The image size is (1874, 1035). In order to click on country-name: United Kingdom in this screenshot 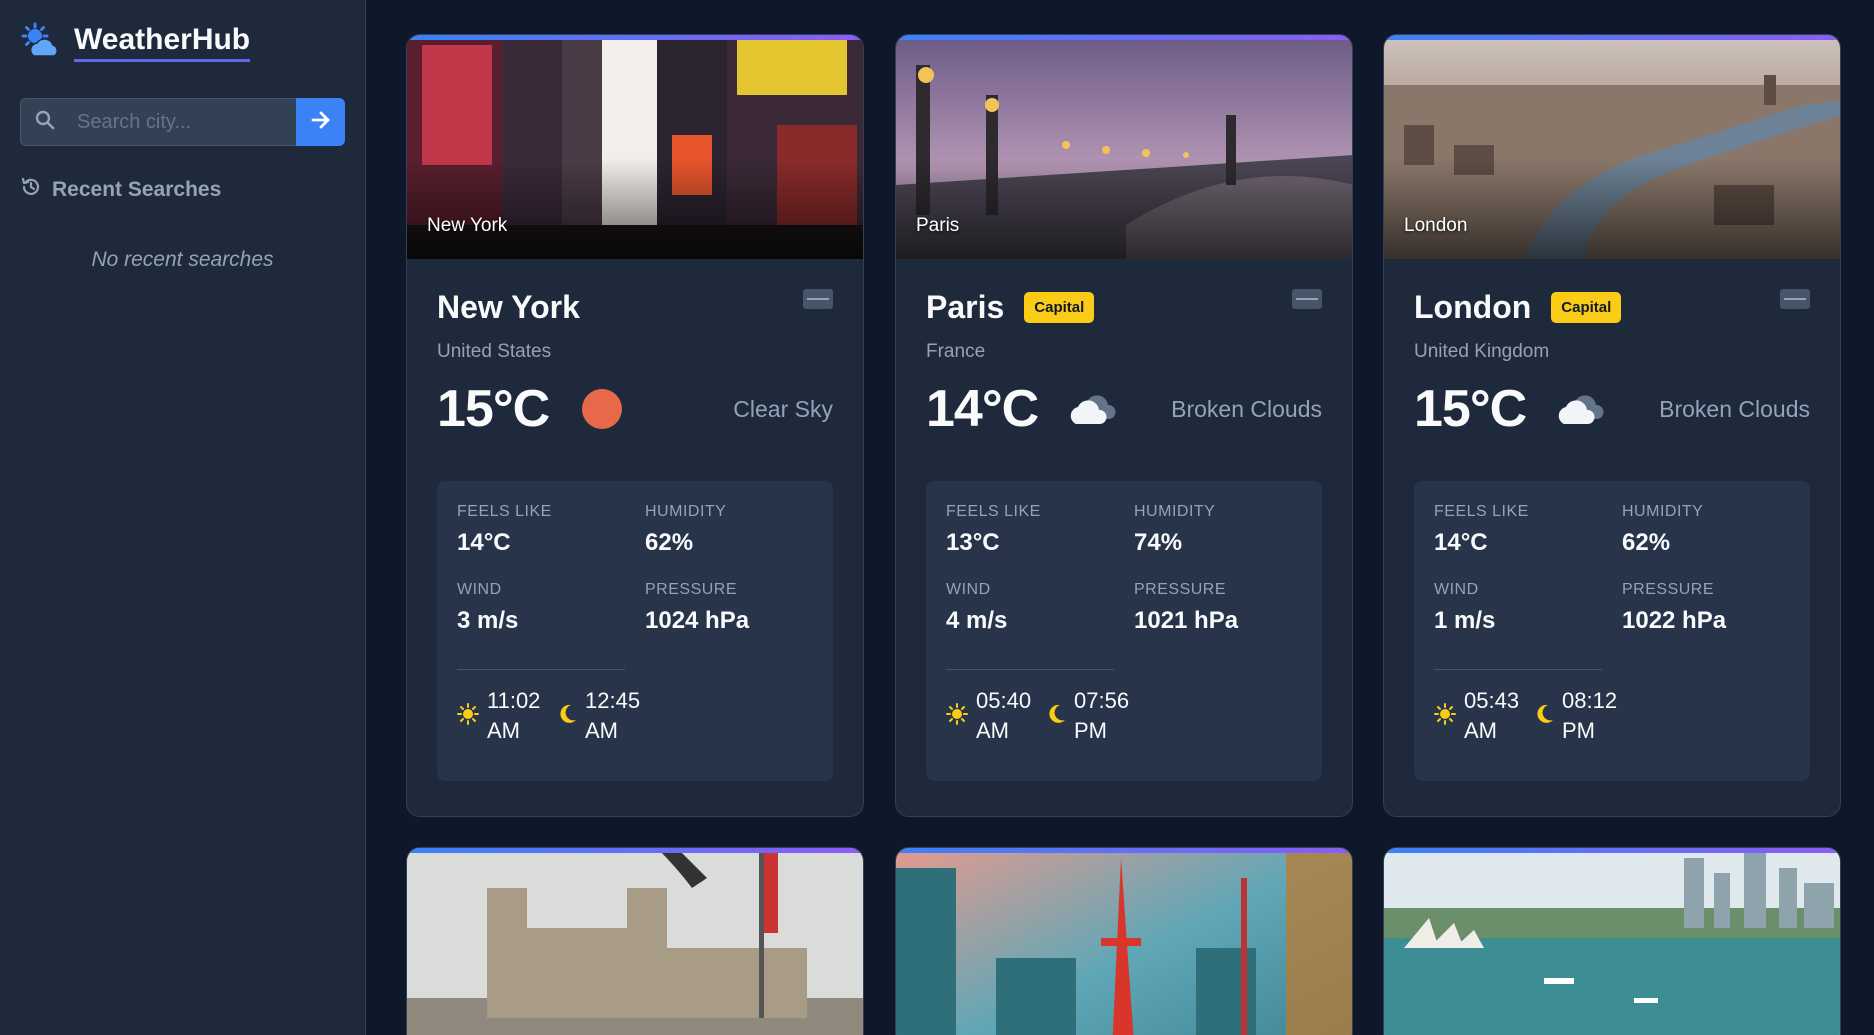, I will do `click(1482, 351)`.